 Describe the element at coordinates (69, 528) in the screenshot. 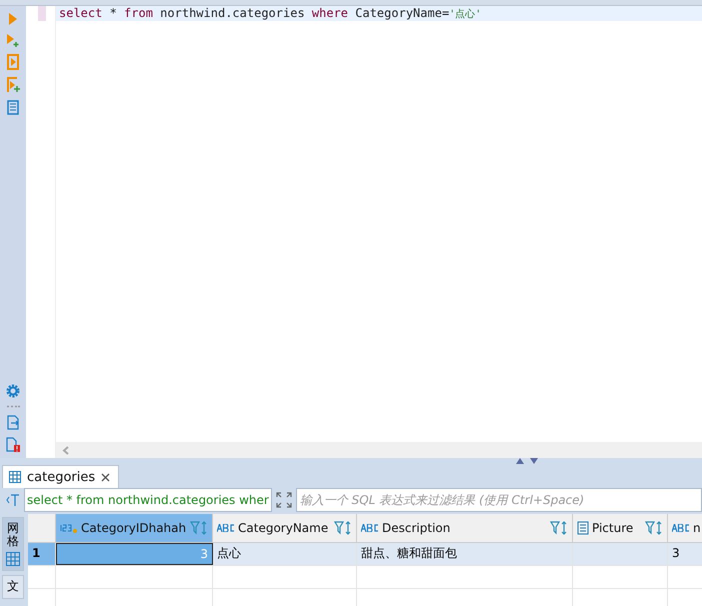

I see `number-type-icon` at that location.